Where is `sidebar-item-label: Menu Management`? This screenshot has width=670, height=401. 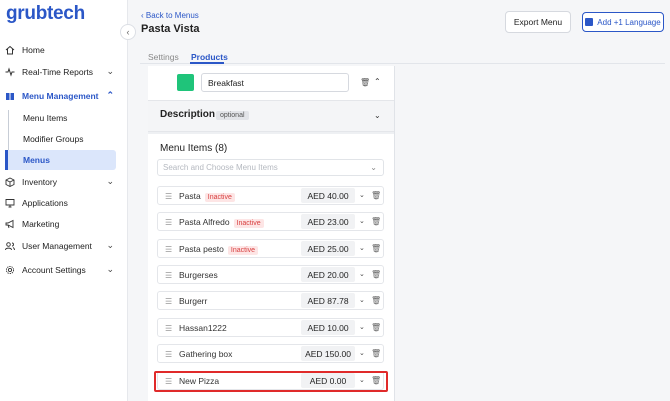 sidebar-item-label: Menu Management is located at coordinates (60, 96).